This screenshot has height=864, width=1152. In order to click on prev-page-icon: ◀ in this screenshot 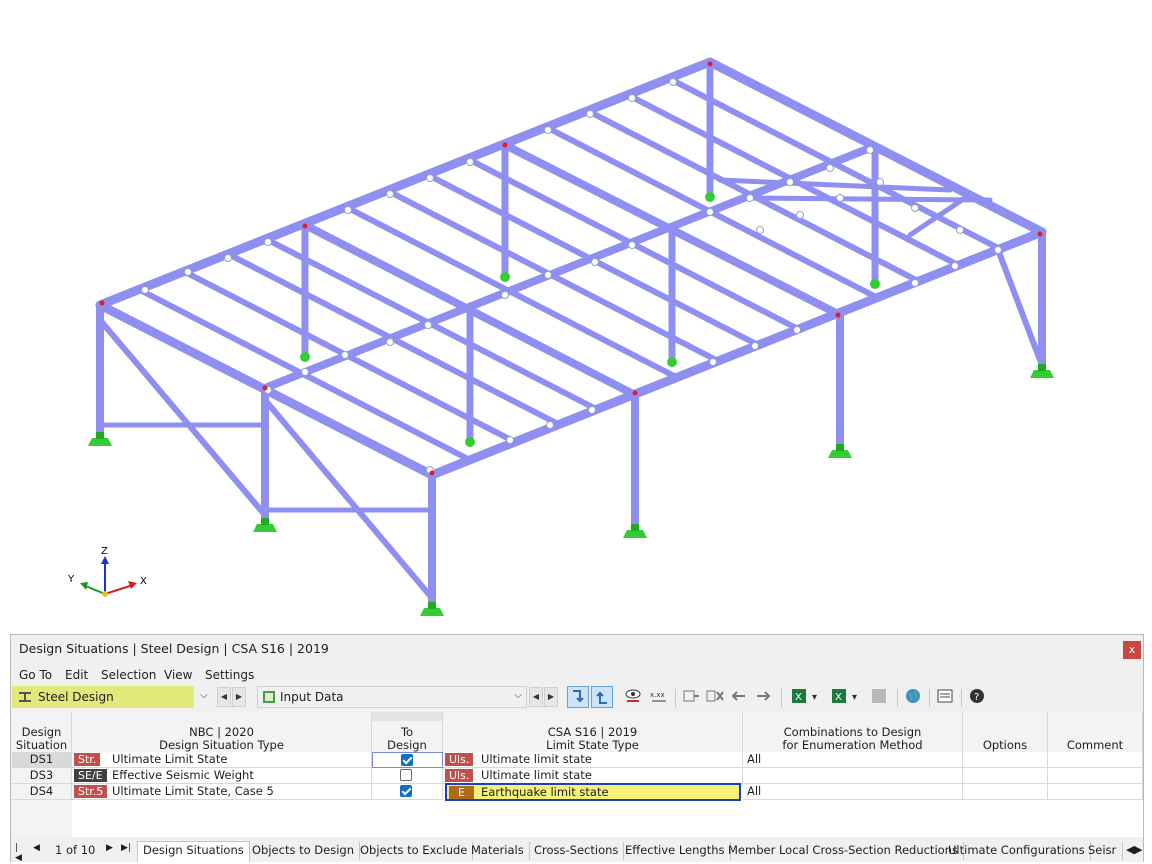, I will do `click(36, 848)`.